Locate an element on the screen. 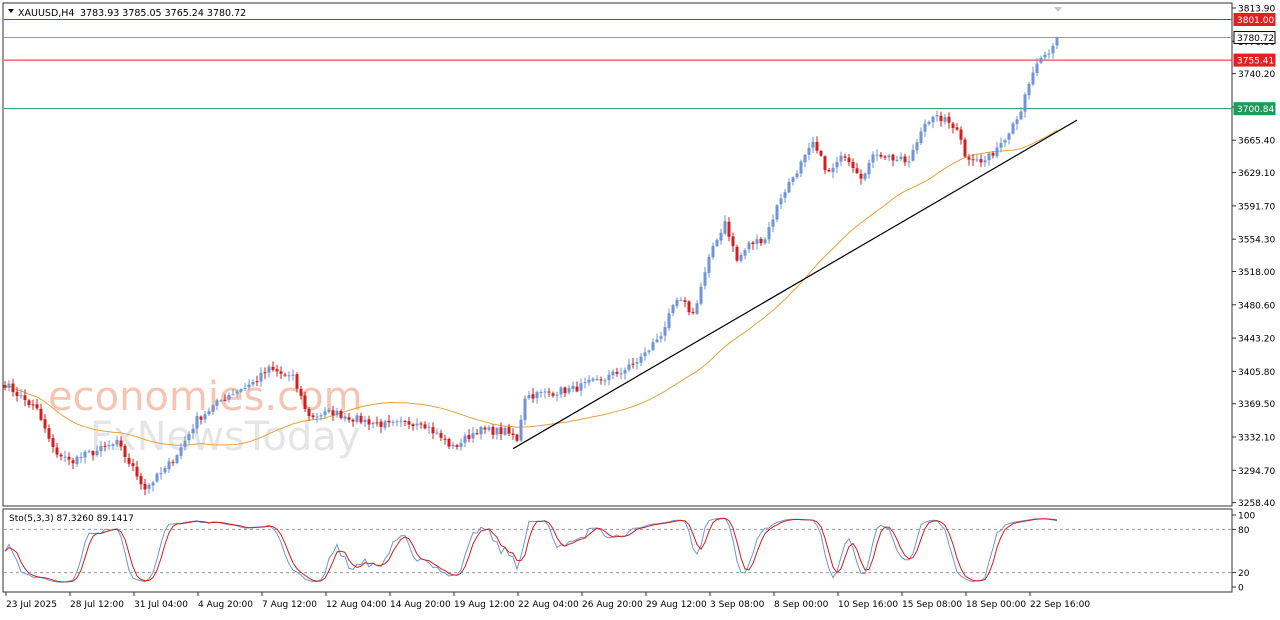 The width and height of the screenshot is (1280, 620). triangle-down-icon is located at coordinates (11, 11).